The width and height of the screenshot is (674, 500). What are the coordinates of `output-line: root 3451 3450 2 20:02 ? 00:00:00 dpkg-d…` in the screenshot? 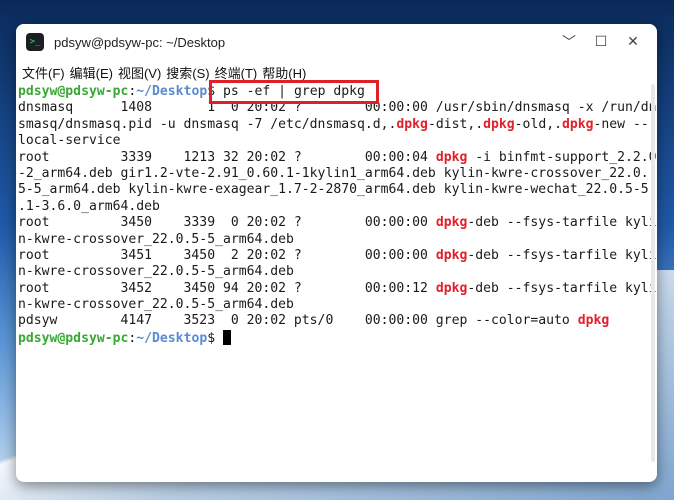 It's located at (337, 255).